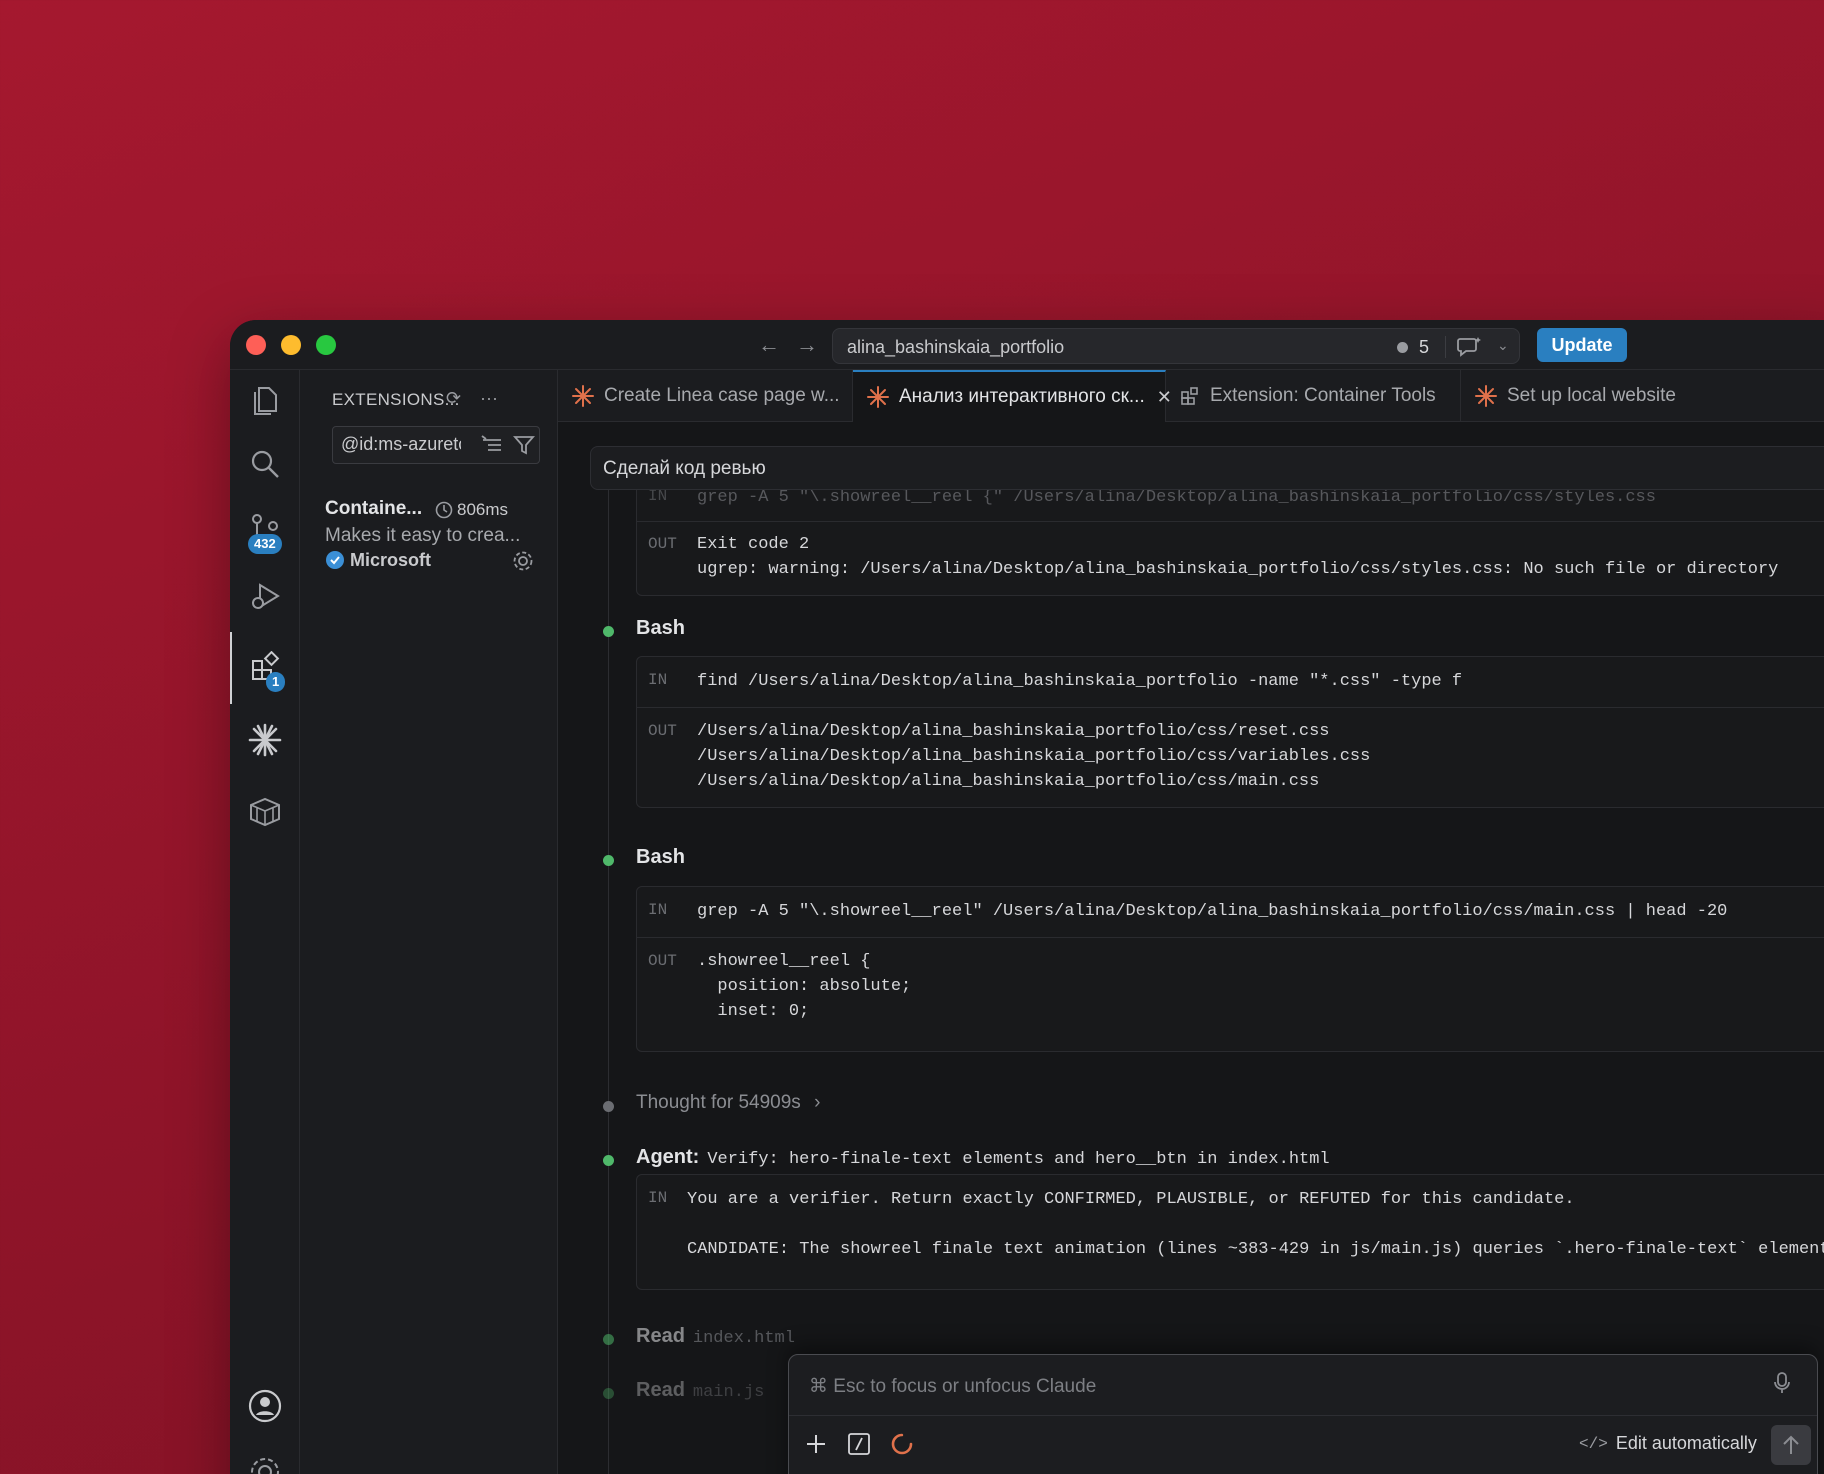  Describe the element at coordinates (1424, 347) in the screenshot. I see `changes-count: 5` at that location.